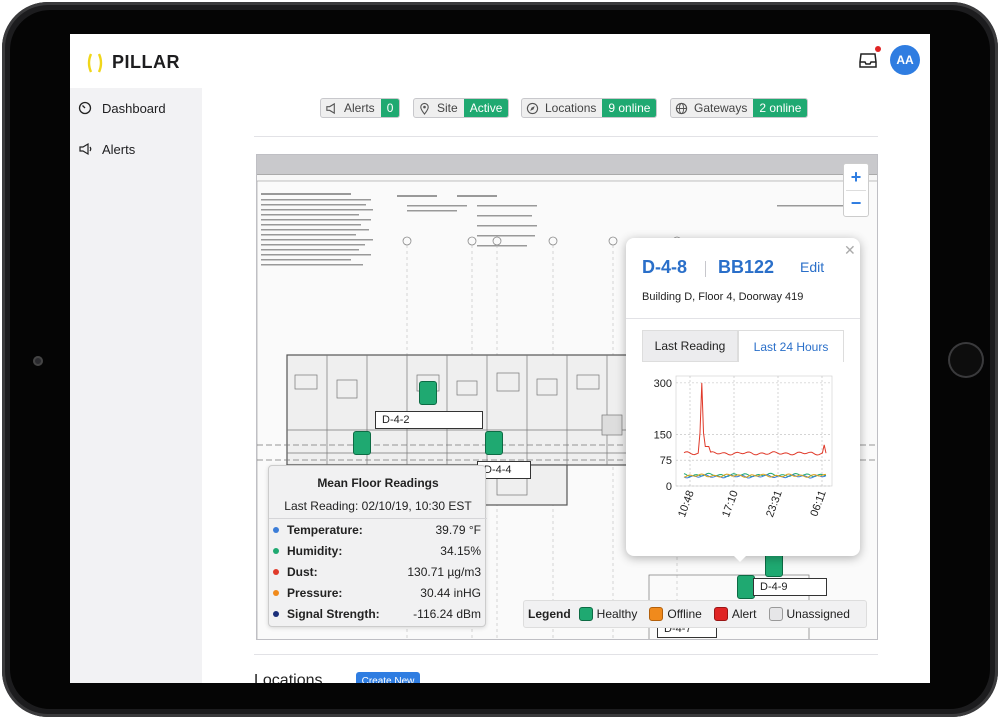  I want to click on reading-row-pressure: Pressure: 30.44 inHG, so click(378, 593).